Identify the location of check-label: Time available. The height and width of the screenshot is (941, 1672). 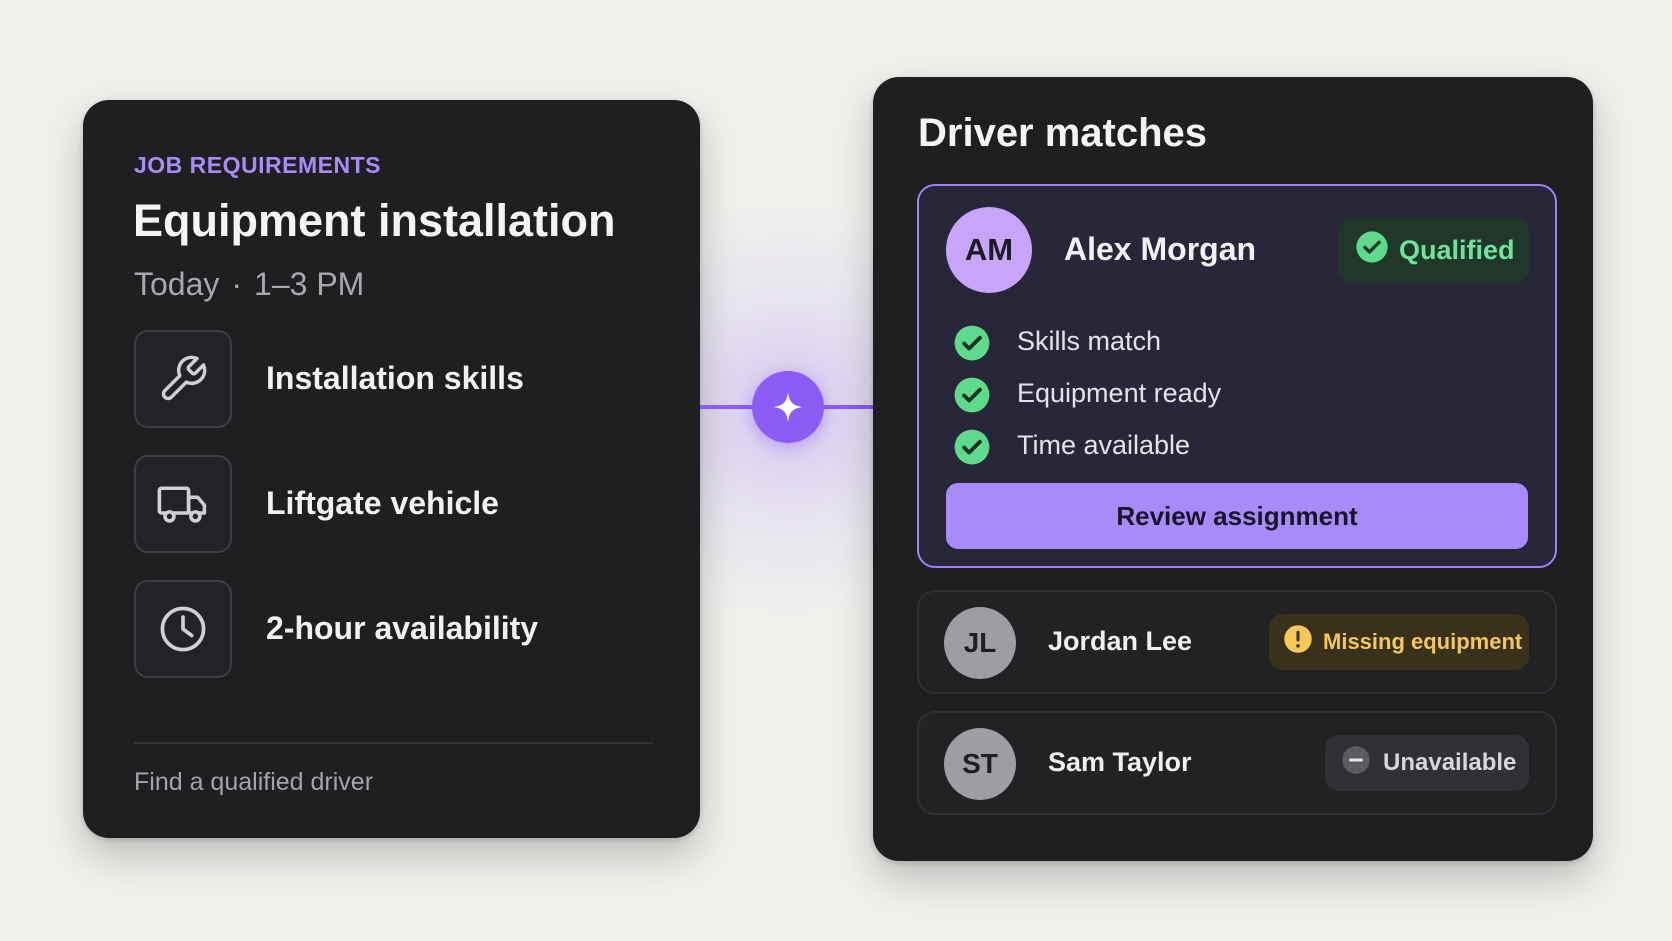
(1104, 445).